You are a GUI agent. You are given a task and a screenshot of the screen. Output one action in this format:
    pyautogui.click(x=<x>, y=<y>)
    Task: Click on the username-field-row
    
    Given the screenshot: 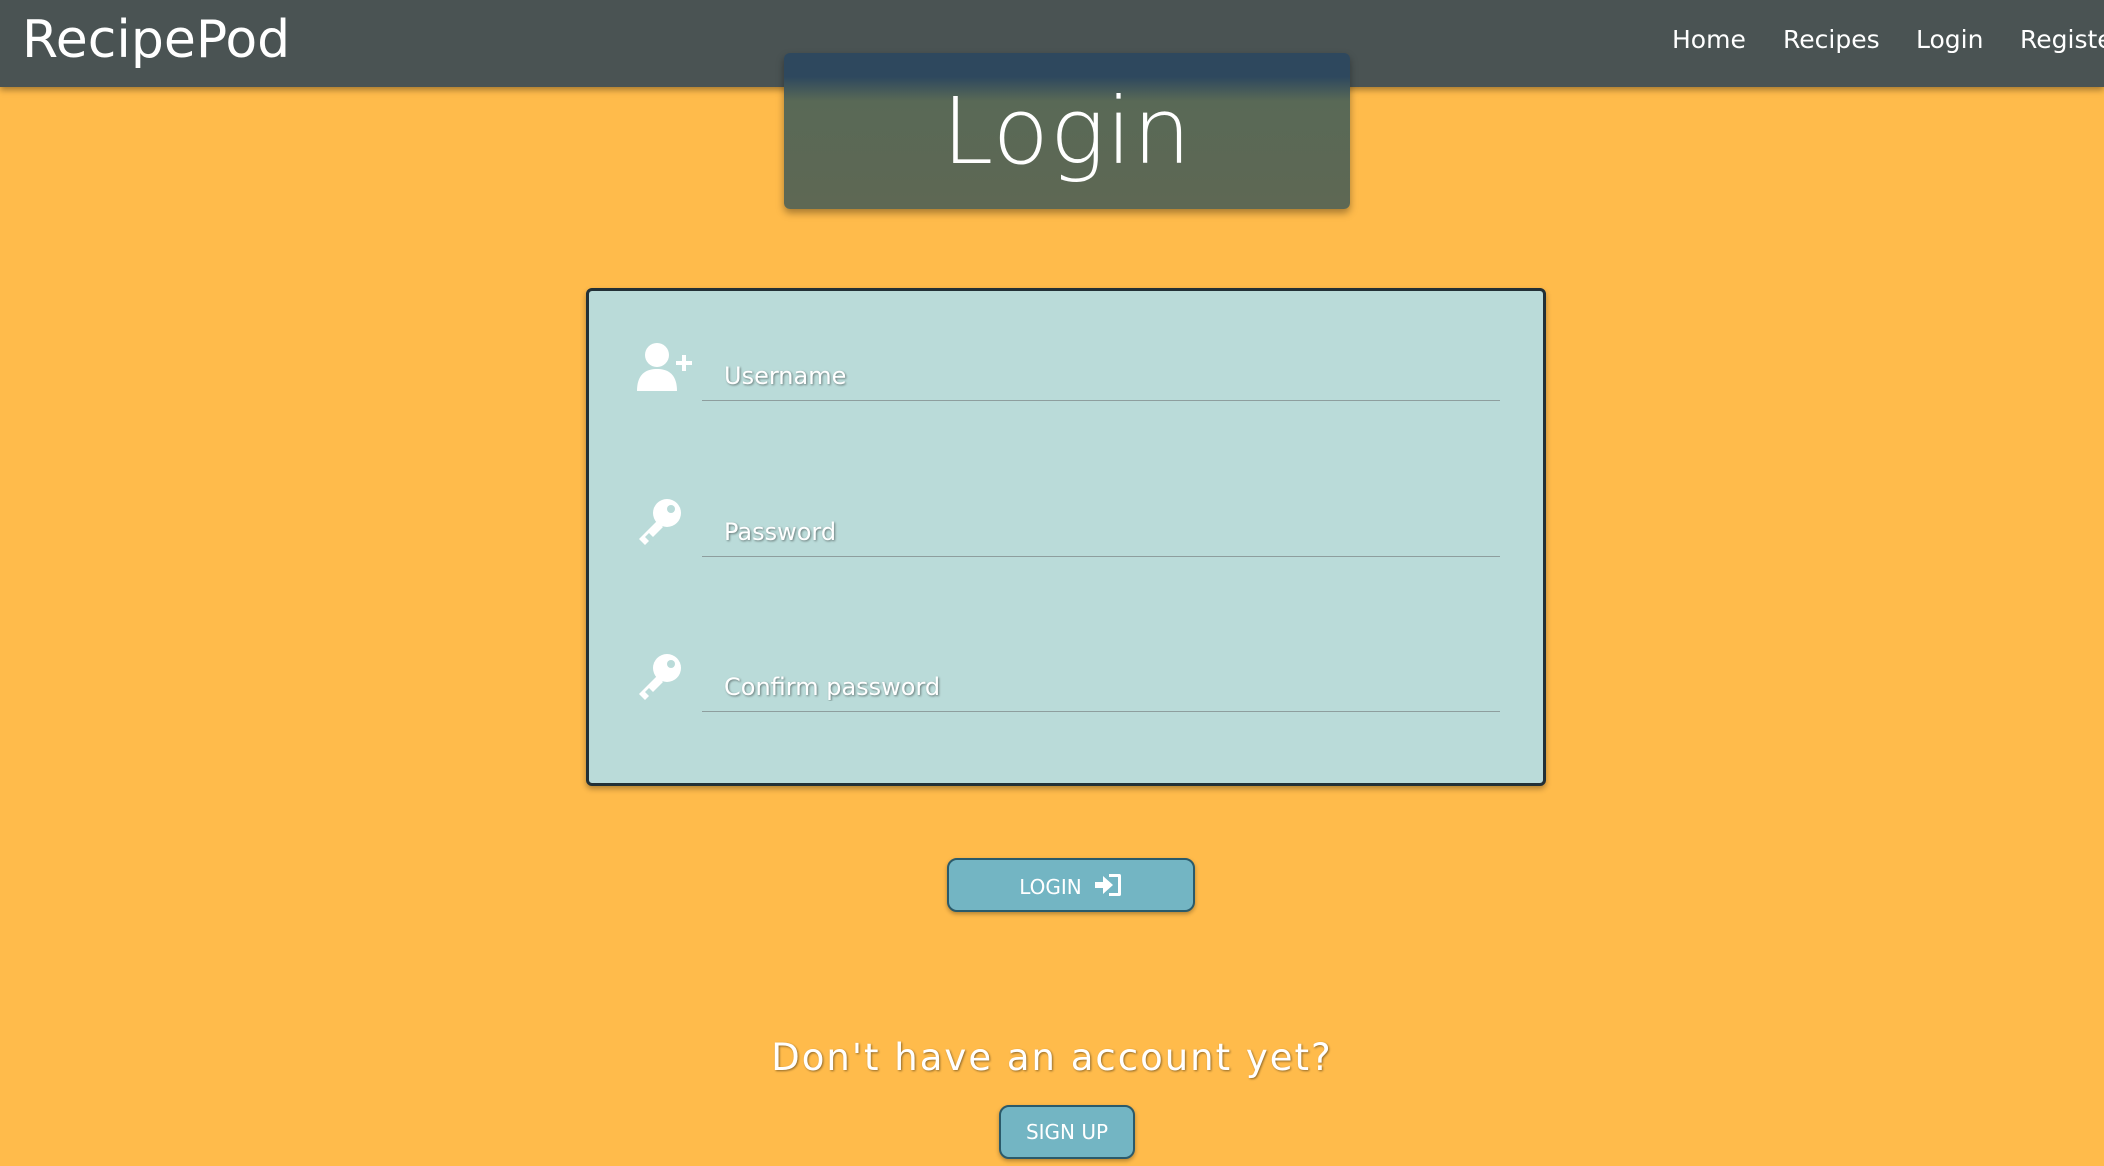 What is the action you would take?
    pyautogui.click(x=1066, y=371)
    